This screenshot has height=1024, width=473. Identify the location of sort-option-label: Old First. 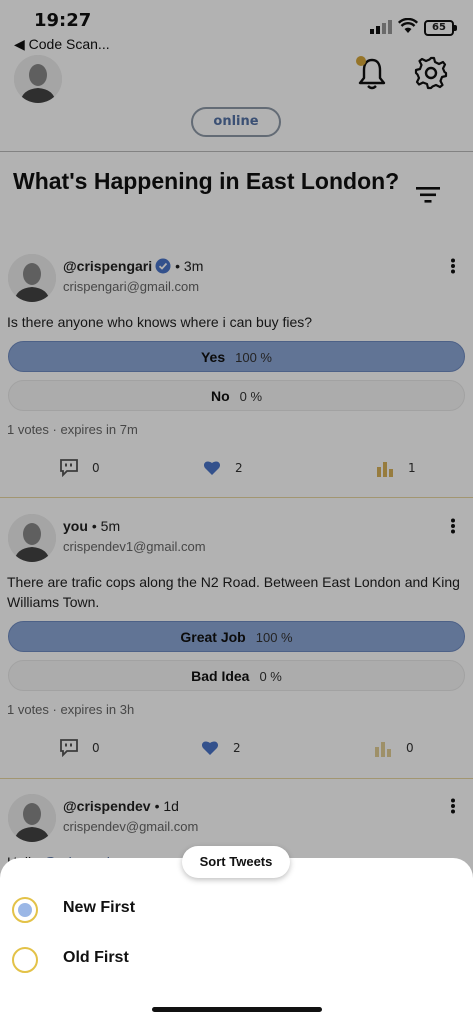
(96, 957).